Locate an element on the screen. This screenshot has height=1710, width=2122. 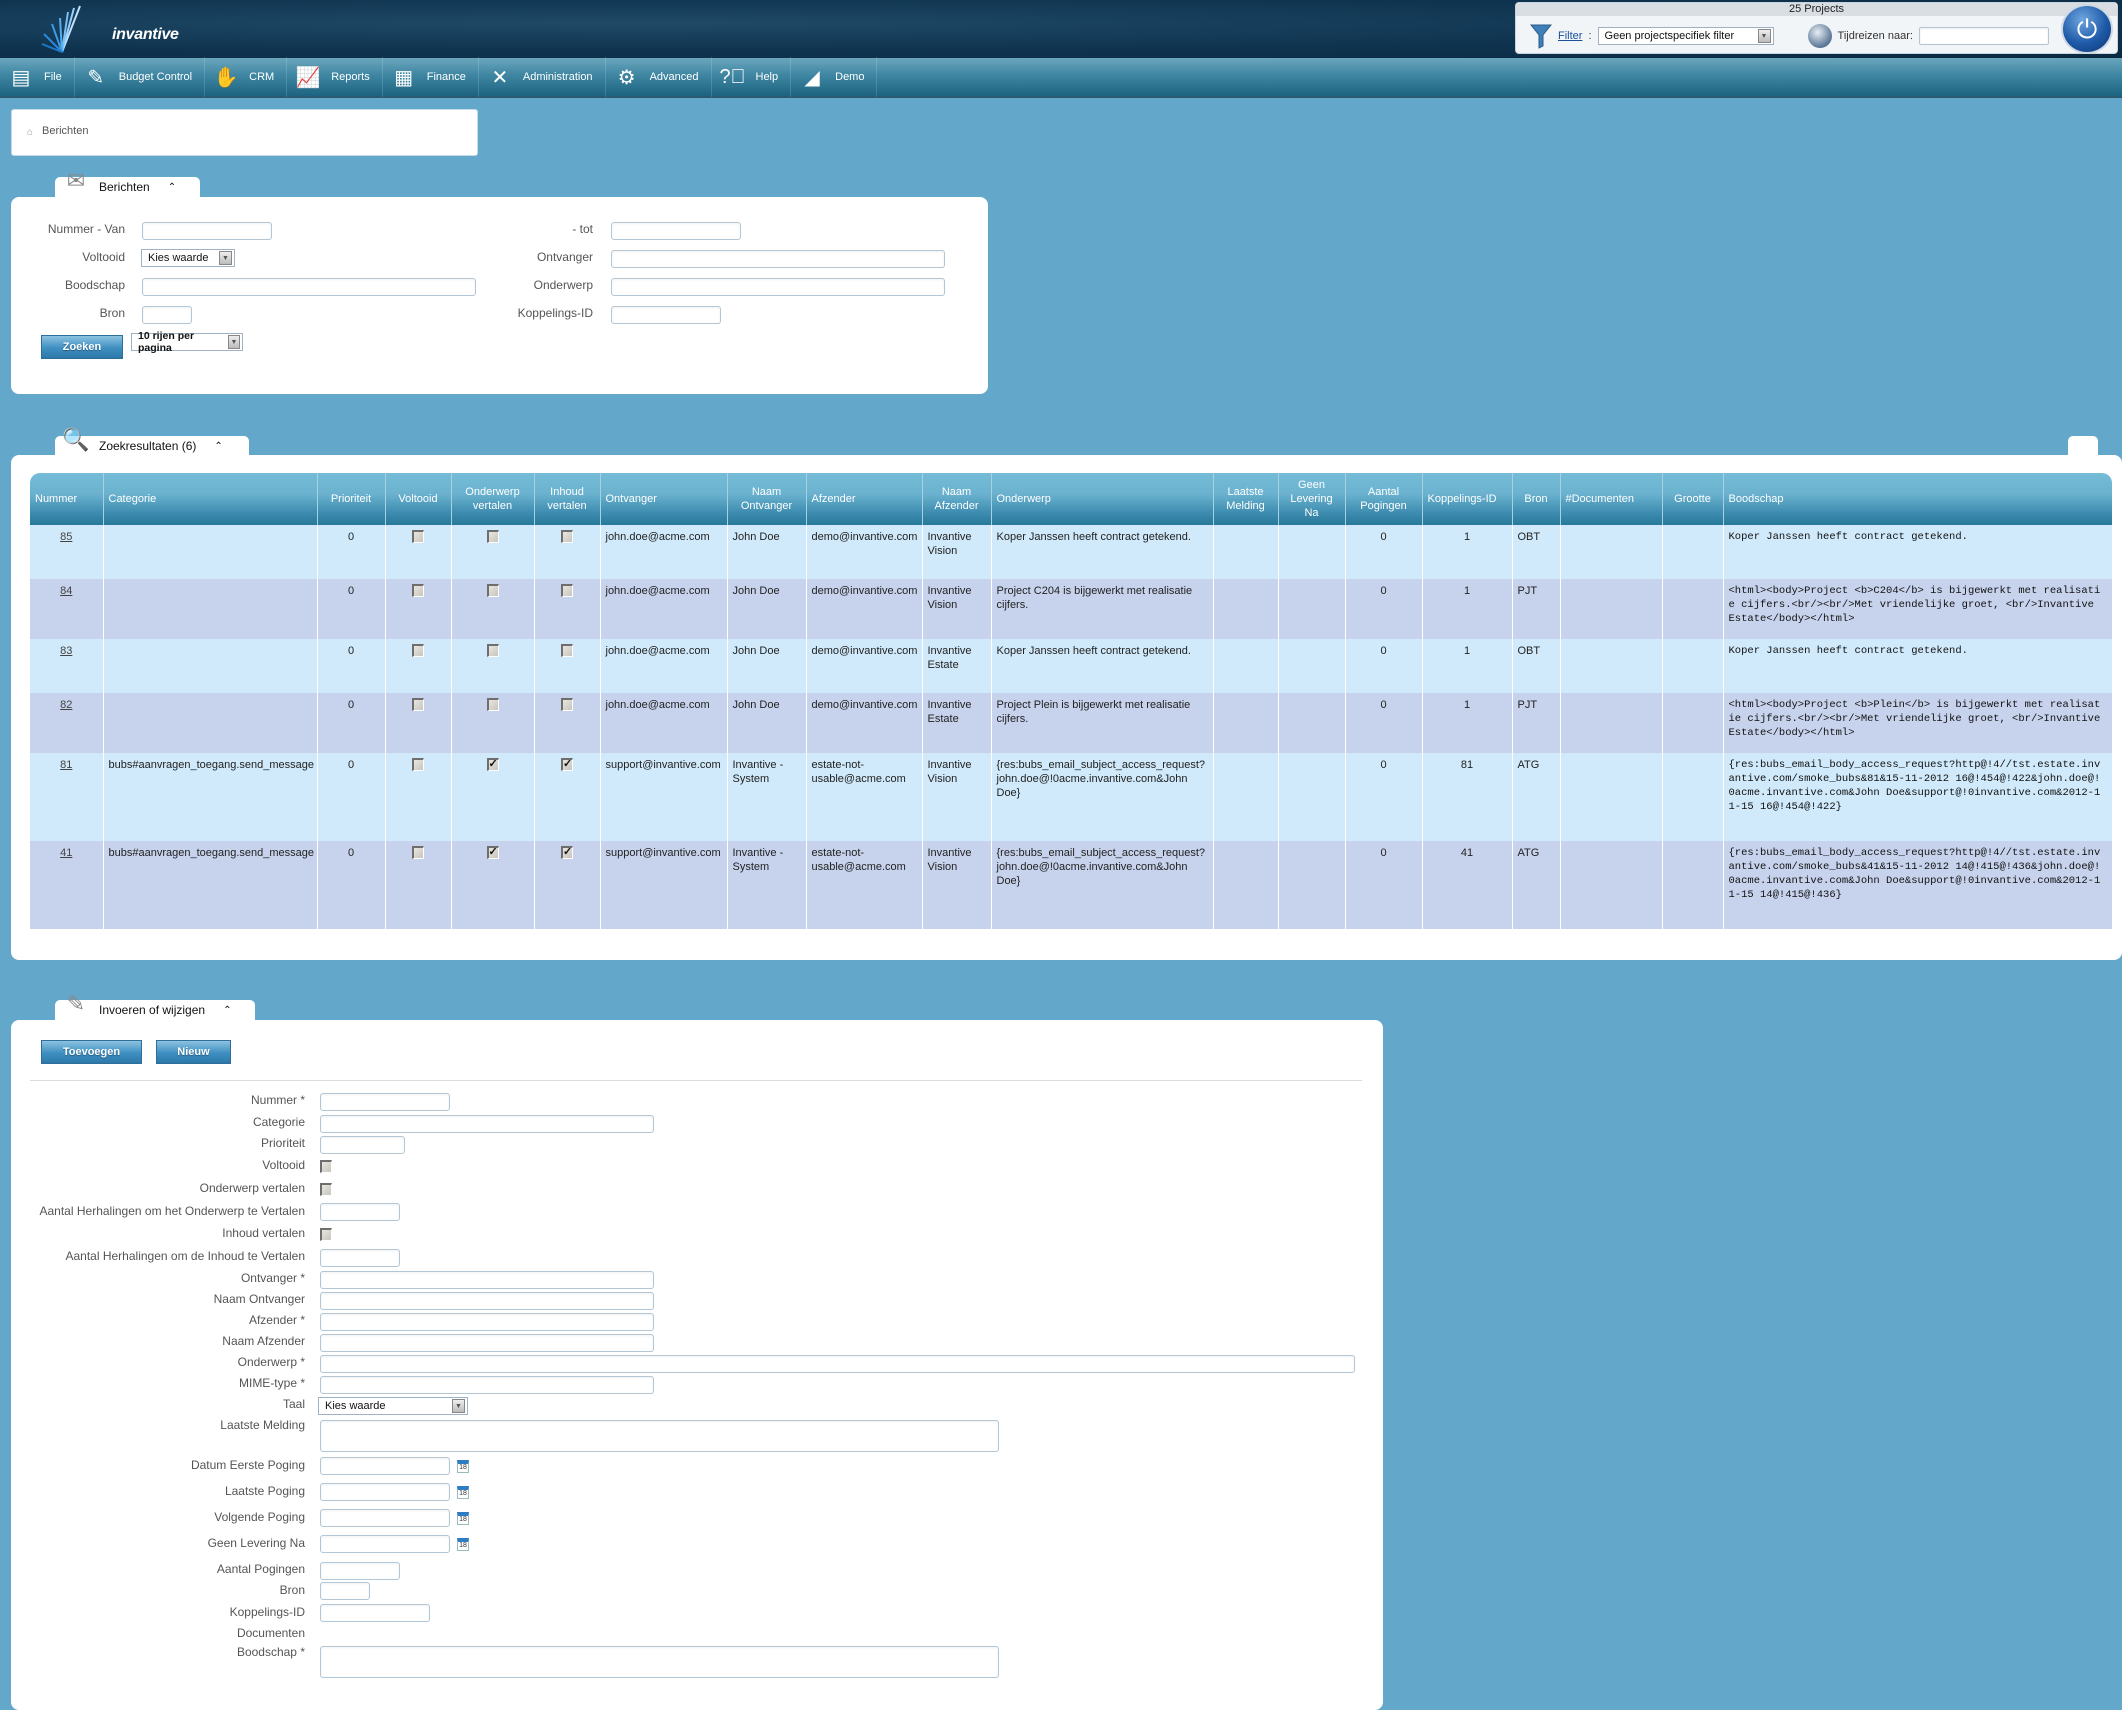
col-documenten: #Documenten is located at coordinates (1611, 499).